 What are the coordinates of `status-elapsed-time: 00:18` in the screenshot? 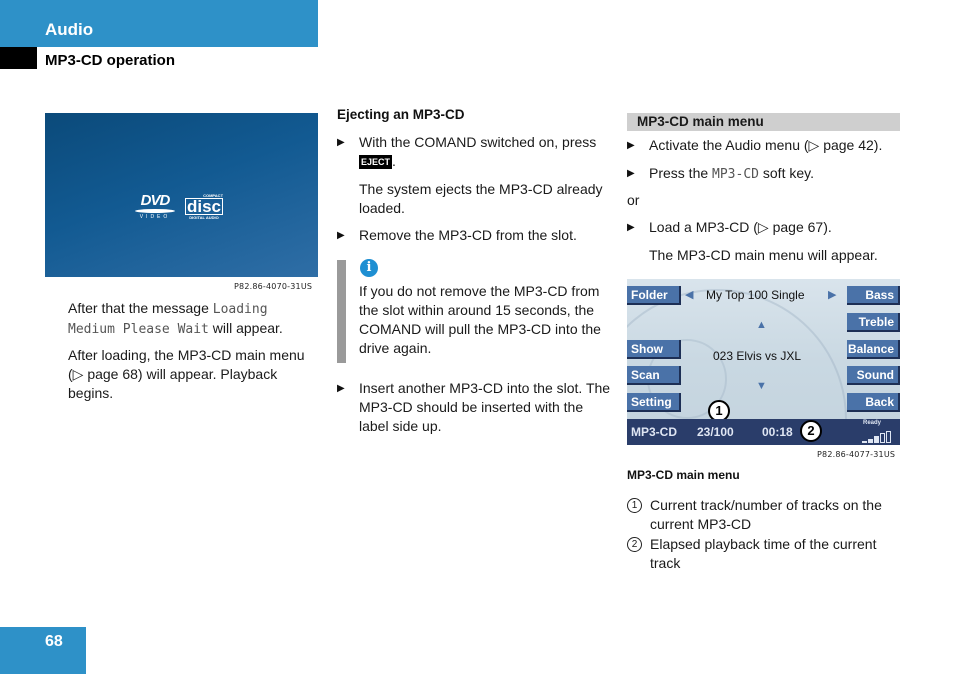 It's located at (777, 432).